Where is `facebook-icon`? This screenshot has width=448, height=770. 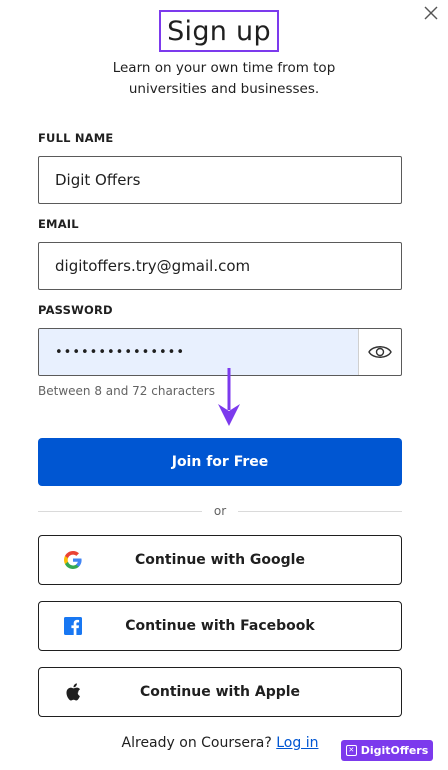
facebook-icon is located at coordinates (73, 626).